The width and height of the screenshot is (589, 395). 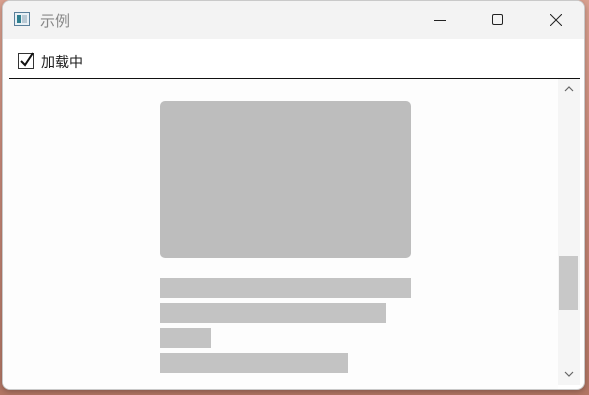 What do you see at coordinates (569, 89) in the screenshot?
I see `chevron-up-icon` at bounding box center [569, 89].